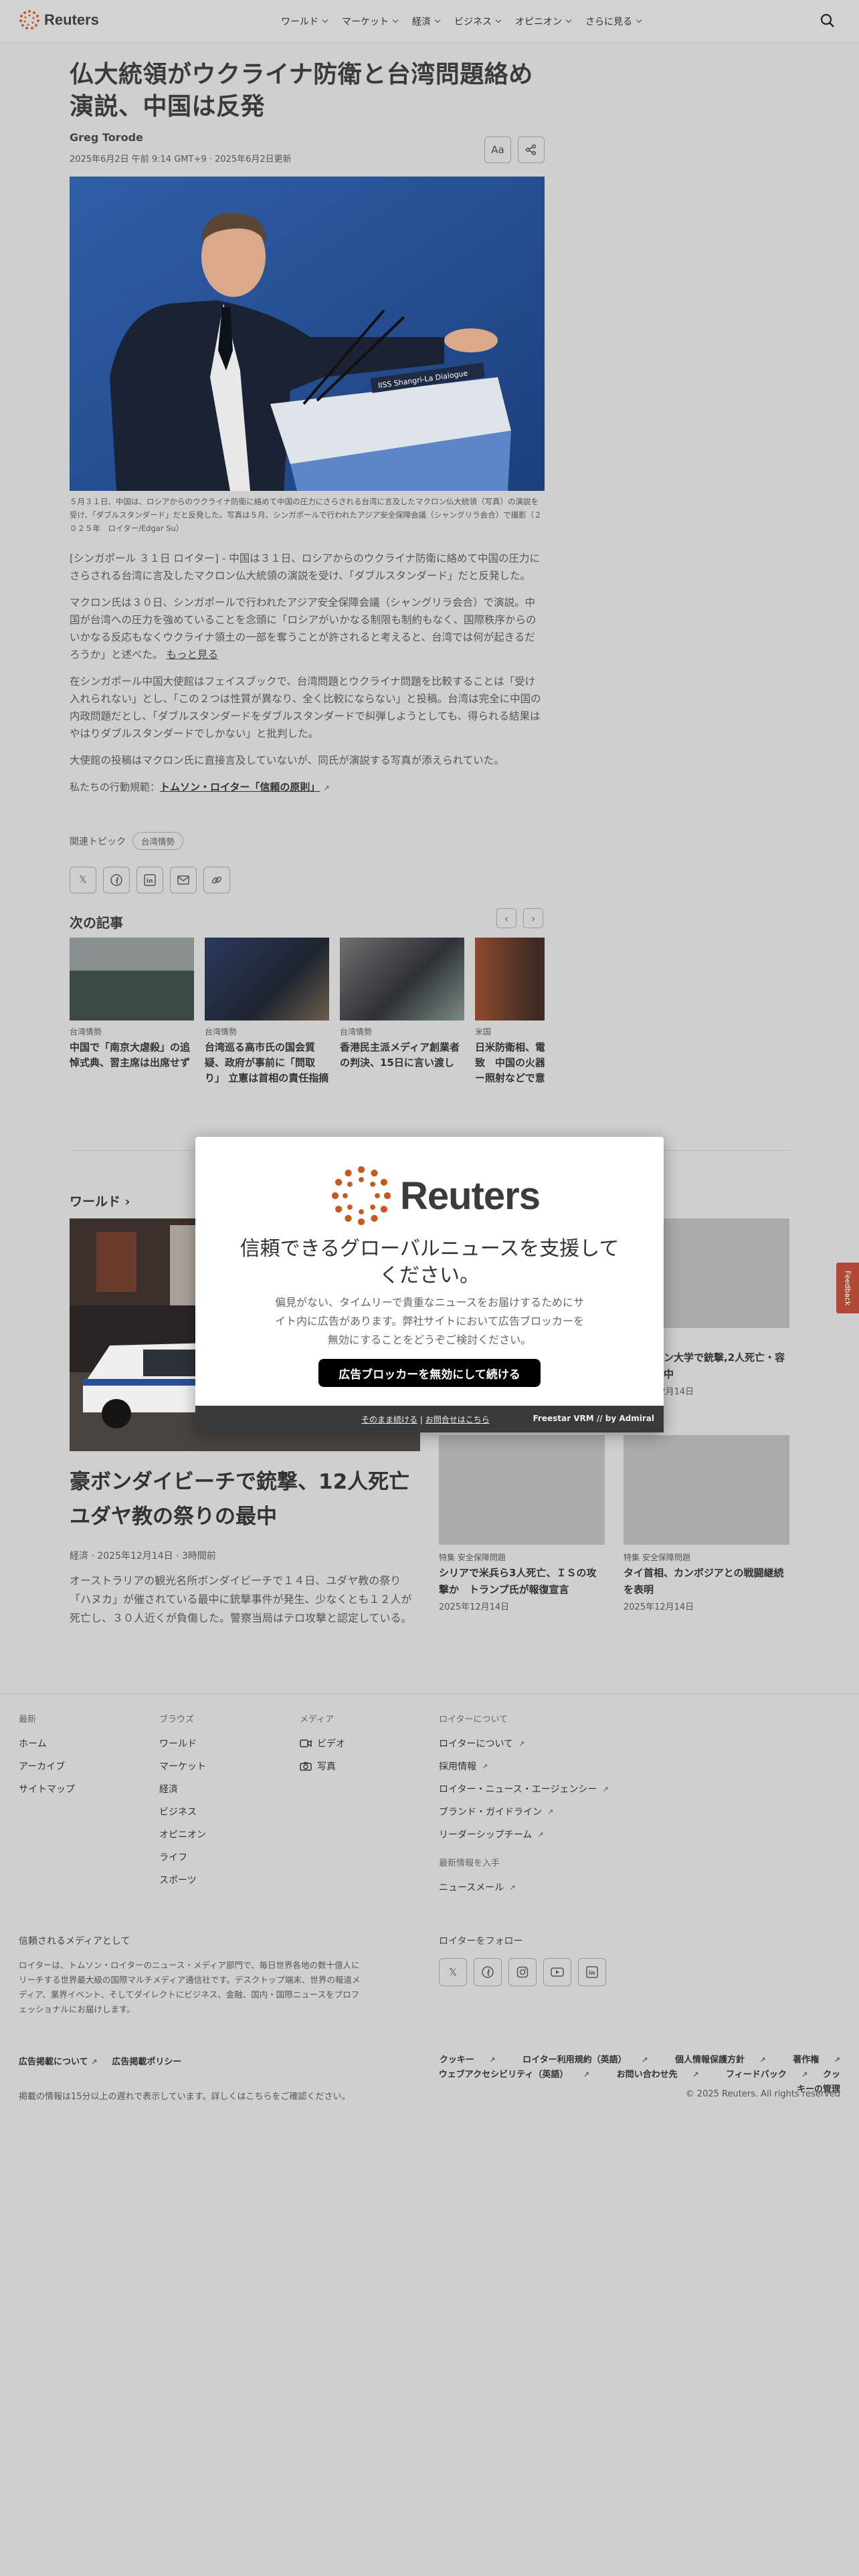  What do you see at coordinates (524, 1835) in the screenshot?
I see `footer-link-leadership: リーダーシップチーム ↗` at bounding box center [524, 1835].